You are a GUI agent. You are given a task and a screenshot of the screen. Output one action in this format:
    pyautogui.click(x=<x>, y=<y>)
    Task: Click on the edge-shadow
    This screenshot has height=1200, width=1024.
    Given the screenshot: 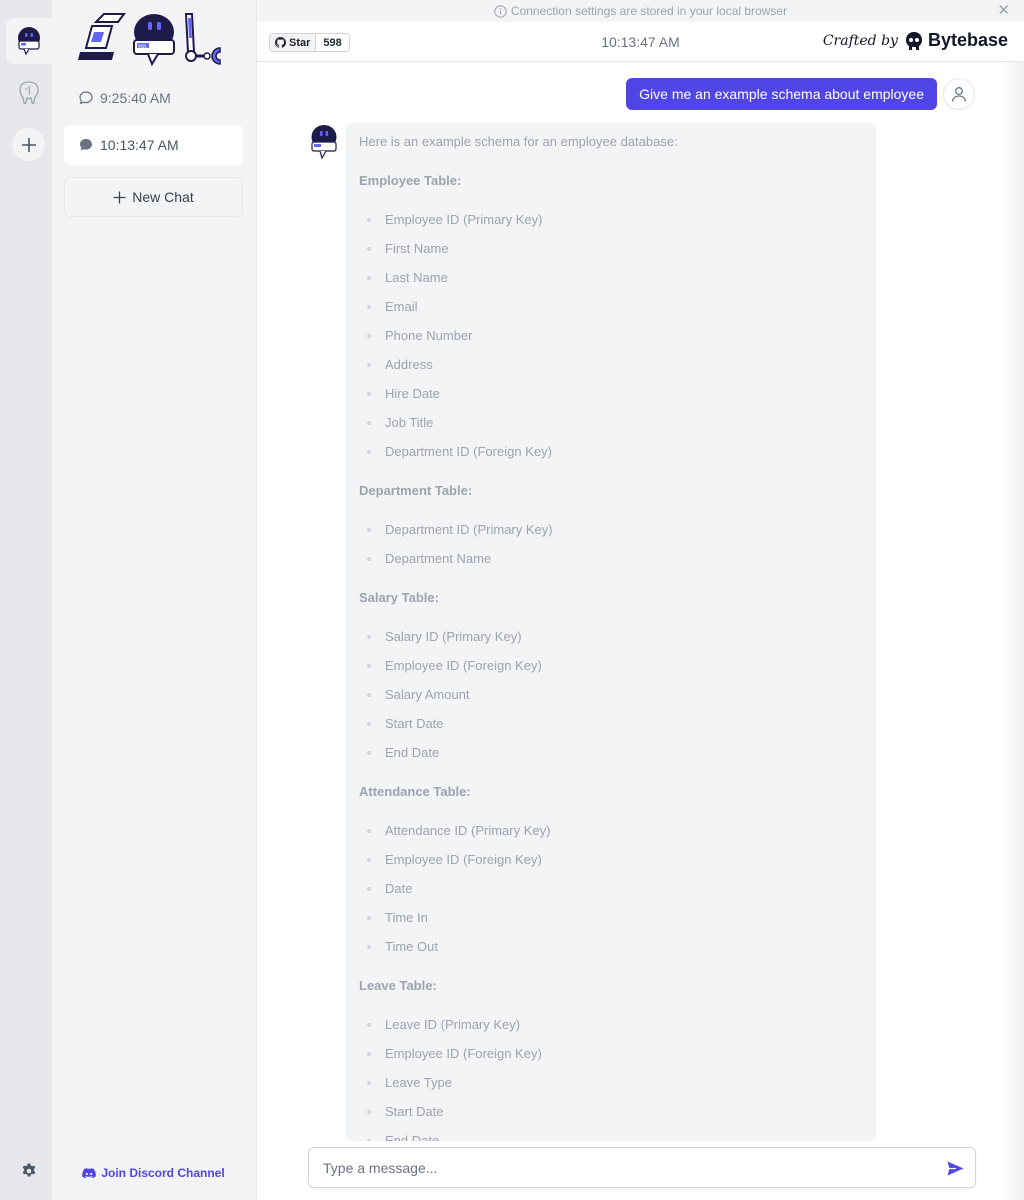 What is the action you would take?
    pyautogui.click(x=1011, y=631)
    